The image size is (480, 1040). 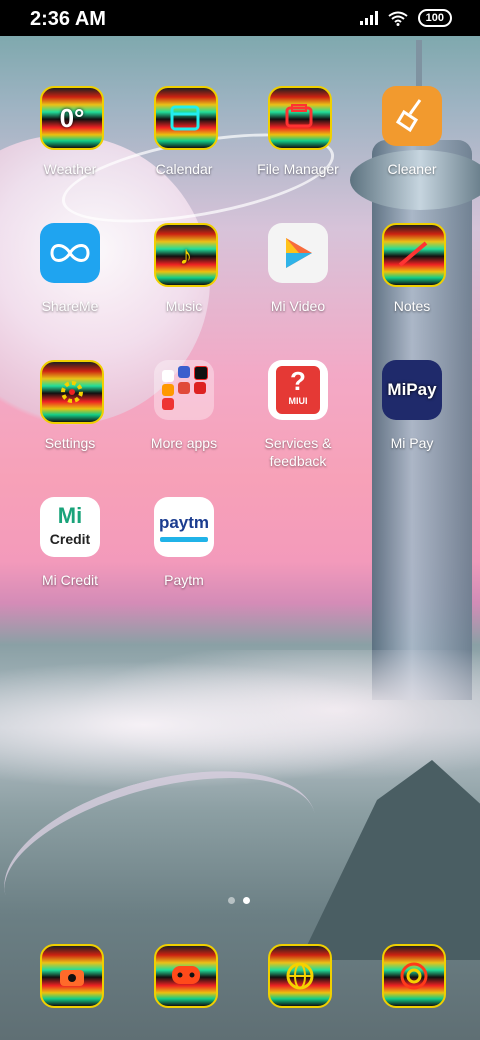 I want to click on app-label: Weather, so click(x=70, y=169).